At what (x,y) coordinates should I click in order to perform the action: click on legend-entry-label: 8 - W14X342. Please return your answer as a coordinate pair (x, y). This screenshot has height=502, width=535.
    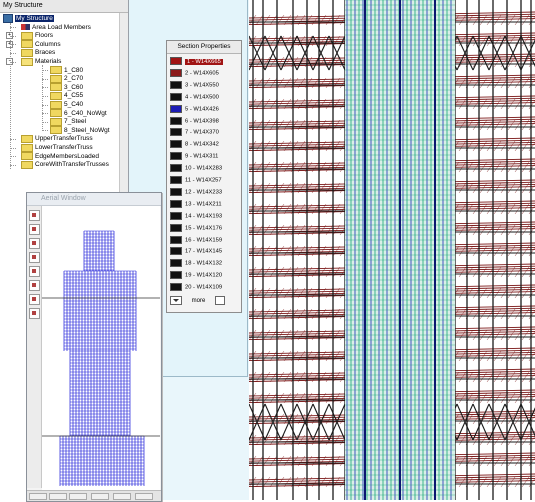
    Looking at the image, I should click on (202, 144).